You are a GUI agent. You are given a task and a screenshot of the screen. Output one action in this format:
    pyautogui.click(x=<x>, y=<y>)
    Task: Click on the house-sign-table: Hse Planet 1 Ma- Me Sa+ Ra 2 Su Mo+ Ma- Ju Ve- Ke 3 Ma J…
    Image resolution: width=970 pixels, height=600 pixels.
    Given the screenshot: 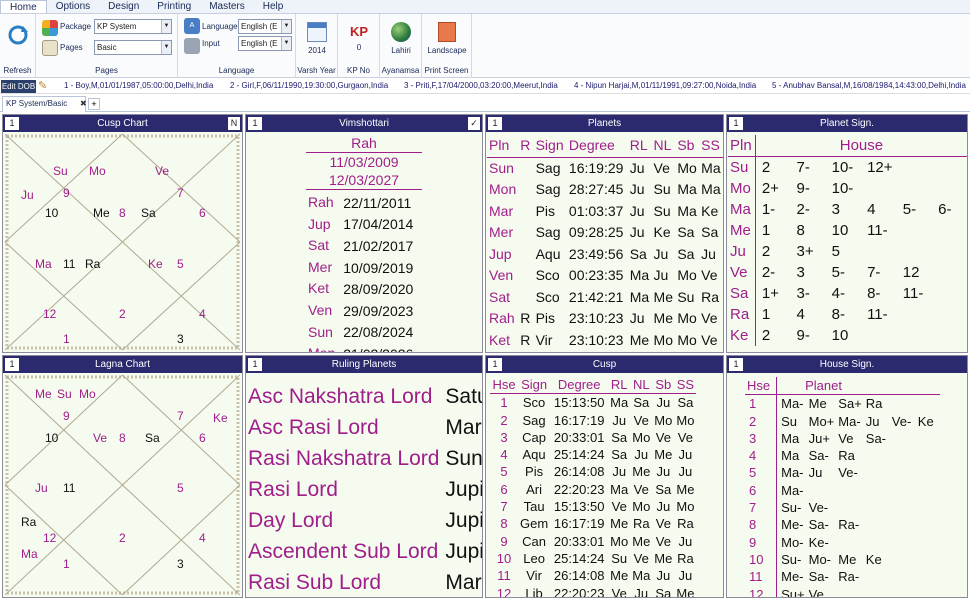 What is the action you would take?
    pyautogui.click(x=842, y=487)
    